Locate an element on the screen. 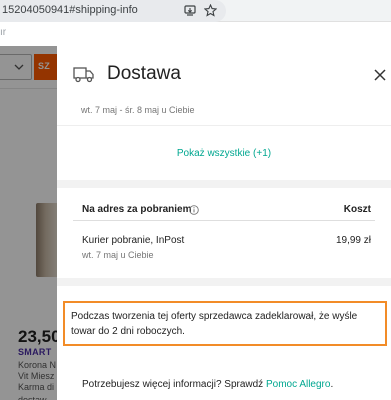  info-icon is located at coordinates (194, 210).